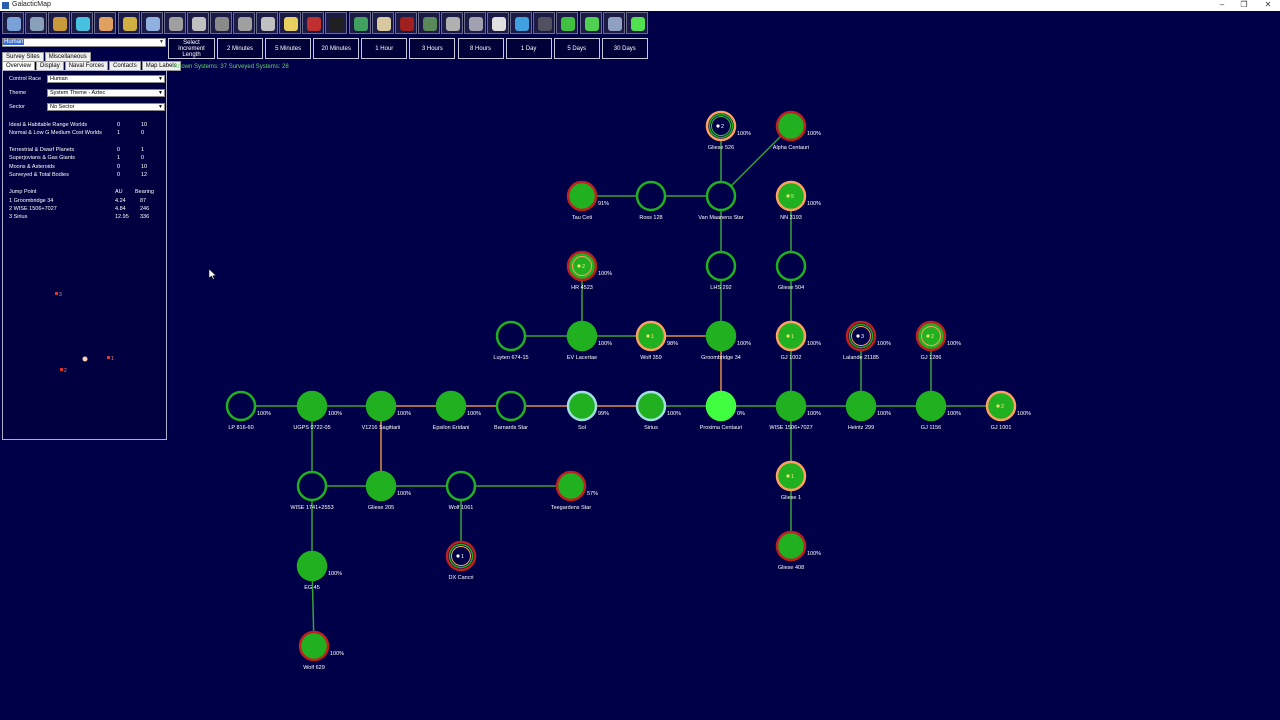  What do you see at coordinates (544, 23) in the screenshot?
I see `grid-button` at bounding box center [544, 23].